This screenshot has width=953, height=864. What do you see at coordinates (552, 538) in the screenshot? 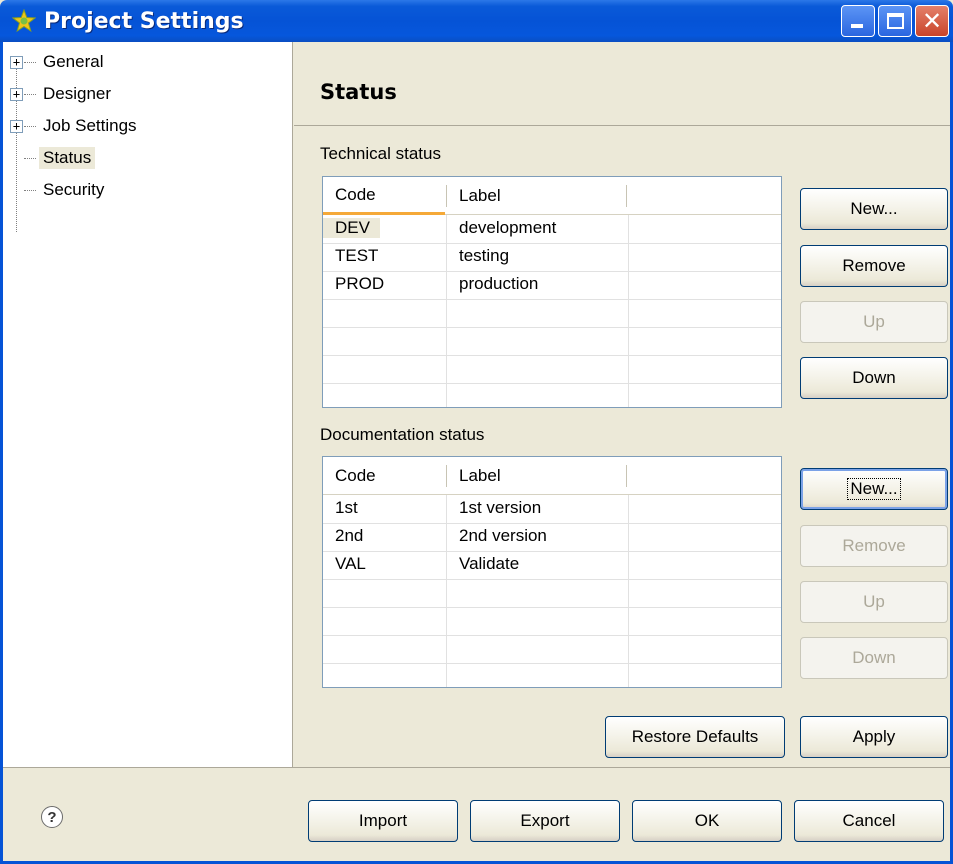
I see `table-row: 2nd 2nd version` at bounding box center [552, 538].